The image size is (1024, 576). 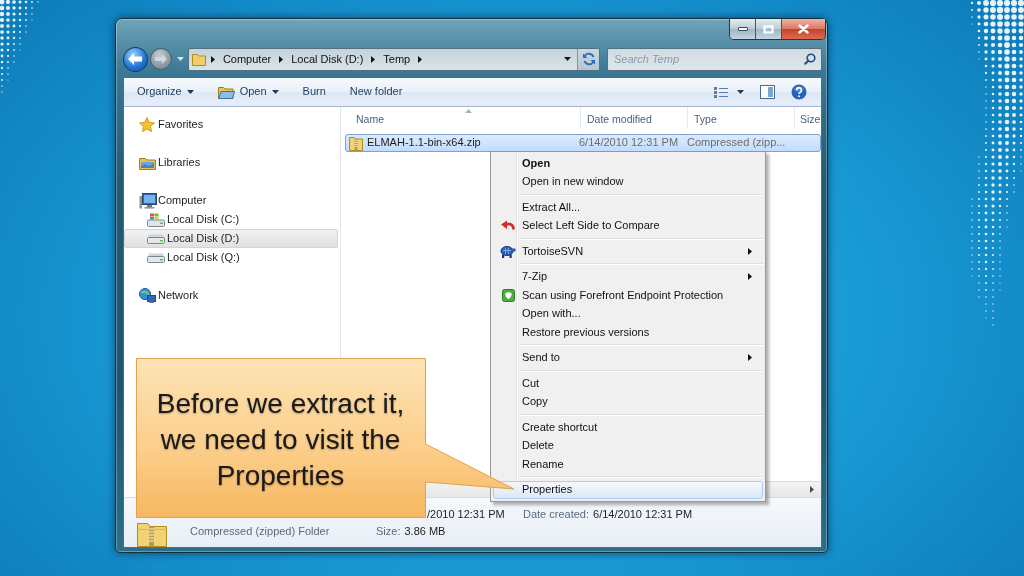 I want to click on close-button, so click(x=803, y=29).